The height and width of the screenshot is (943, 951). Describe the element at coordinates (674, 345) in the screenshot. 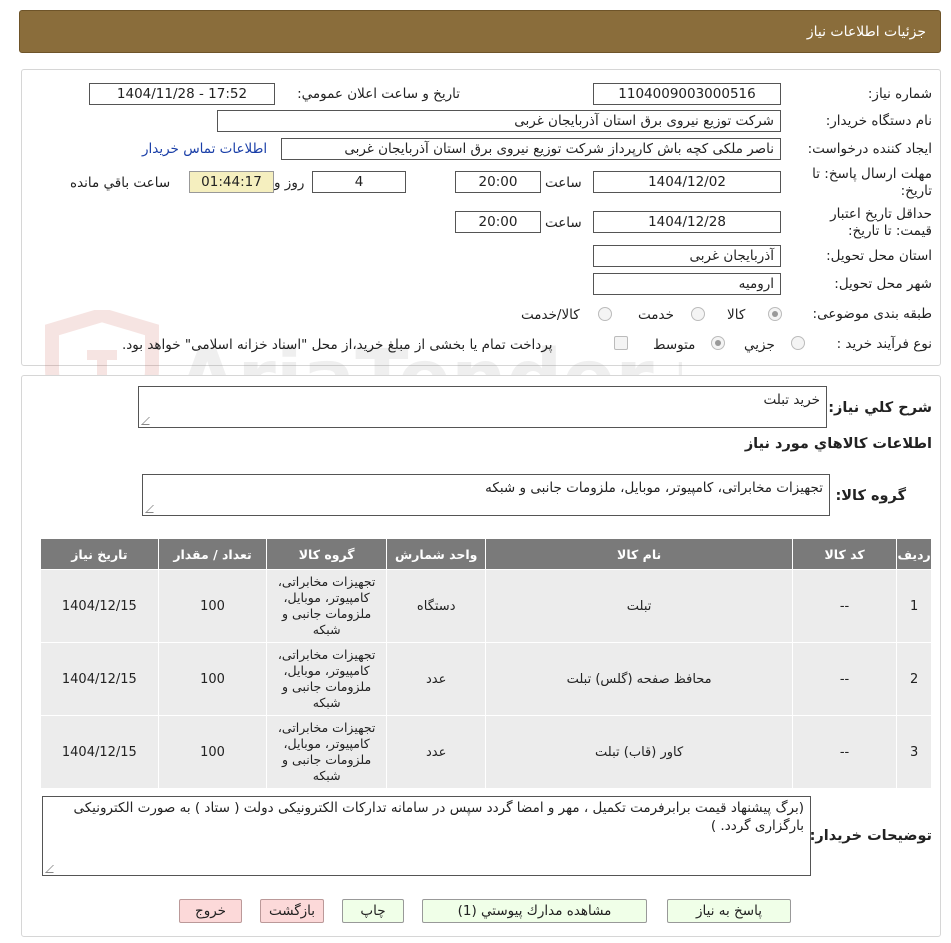

I see `process-medium-label: متوسط` at that location.